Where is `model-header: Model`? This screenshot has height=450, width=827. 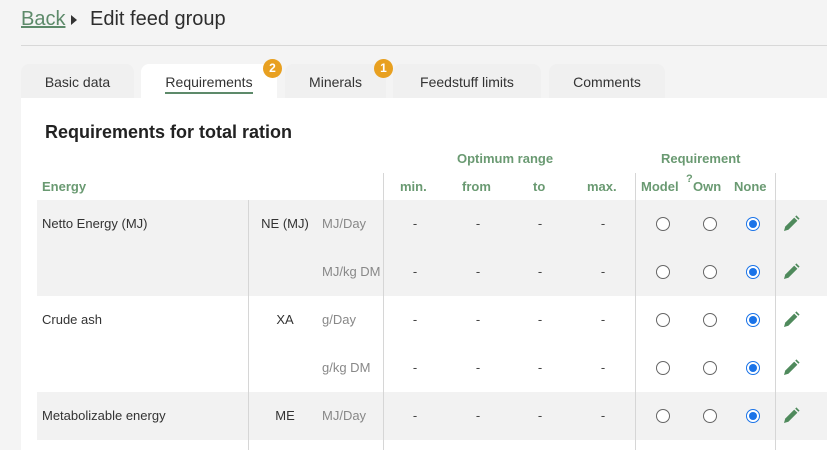
model-header: Model is located at coordinates (660, 186).